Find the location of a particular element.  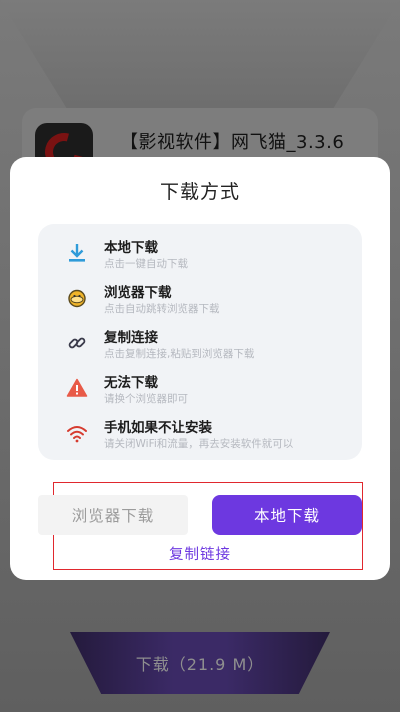

dialog-title: 下载方式 is located at coordinates (199, 192).